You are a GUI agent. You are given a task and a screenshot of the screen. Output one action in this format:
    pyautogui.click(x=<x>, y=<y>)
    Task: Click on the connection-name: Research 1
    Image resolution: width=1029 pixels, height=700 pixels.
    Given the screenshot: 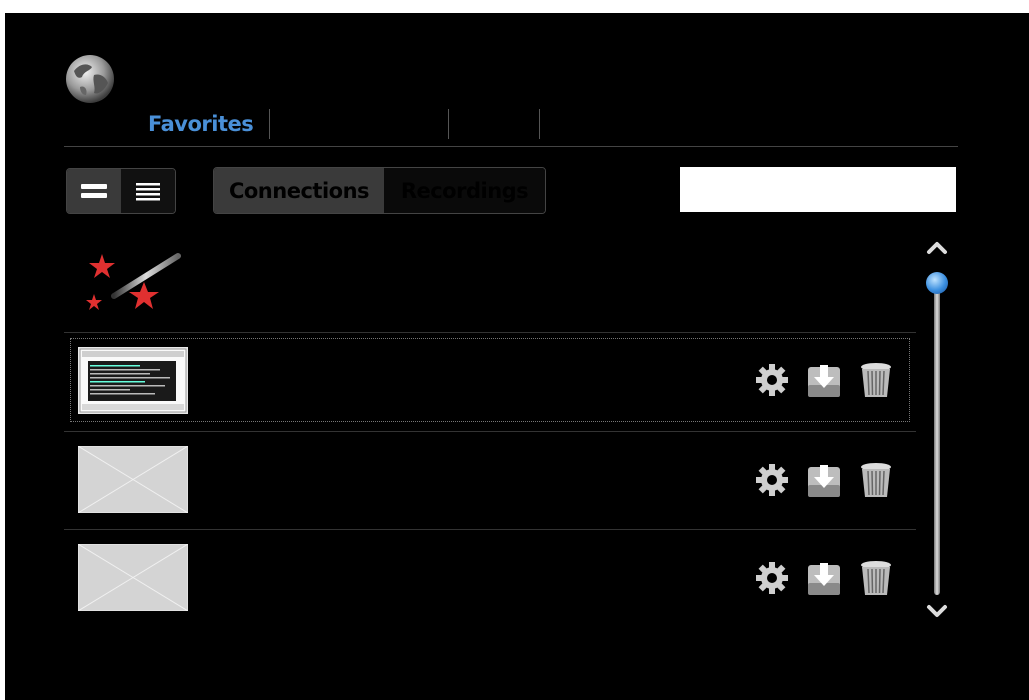 What is the action you would take?
    pyautogui.click(x=265, y=578)
    